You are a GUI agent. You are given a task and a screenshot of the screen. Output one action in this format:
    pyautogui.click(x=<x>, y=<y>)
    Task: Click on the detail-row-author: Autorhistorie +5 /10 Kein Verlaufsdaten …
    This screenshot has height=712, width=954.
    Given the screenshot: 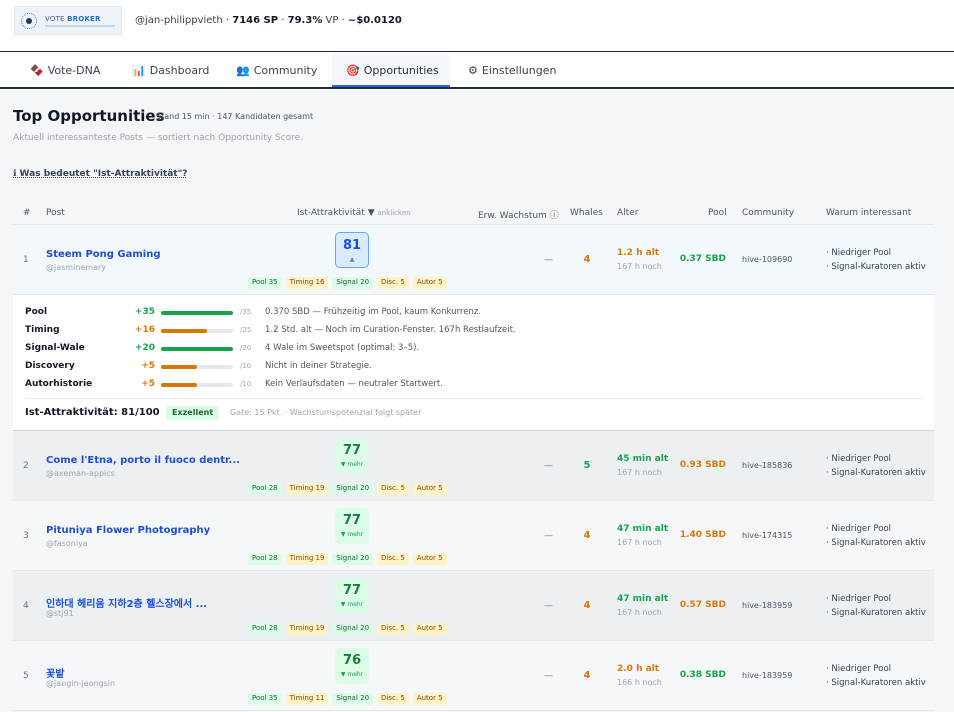 What is the action you would take?
    pyautogui.click(x=234, y=384)
    